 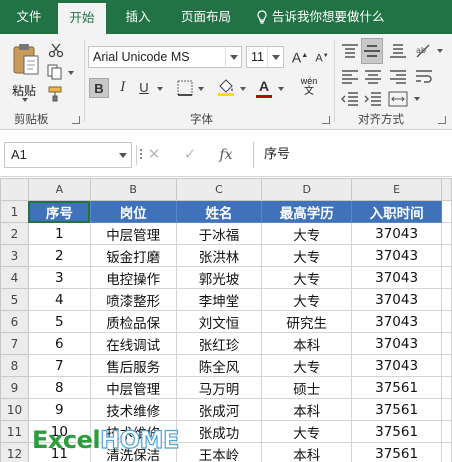 I want to click on row-header: 6, so click(x=14, y=321).